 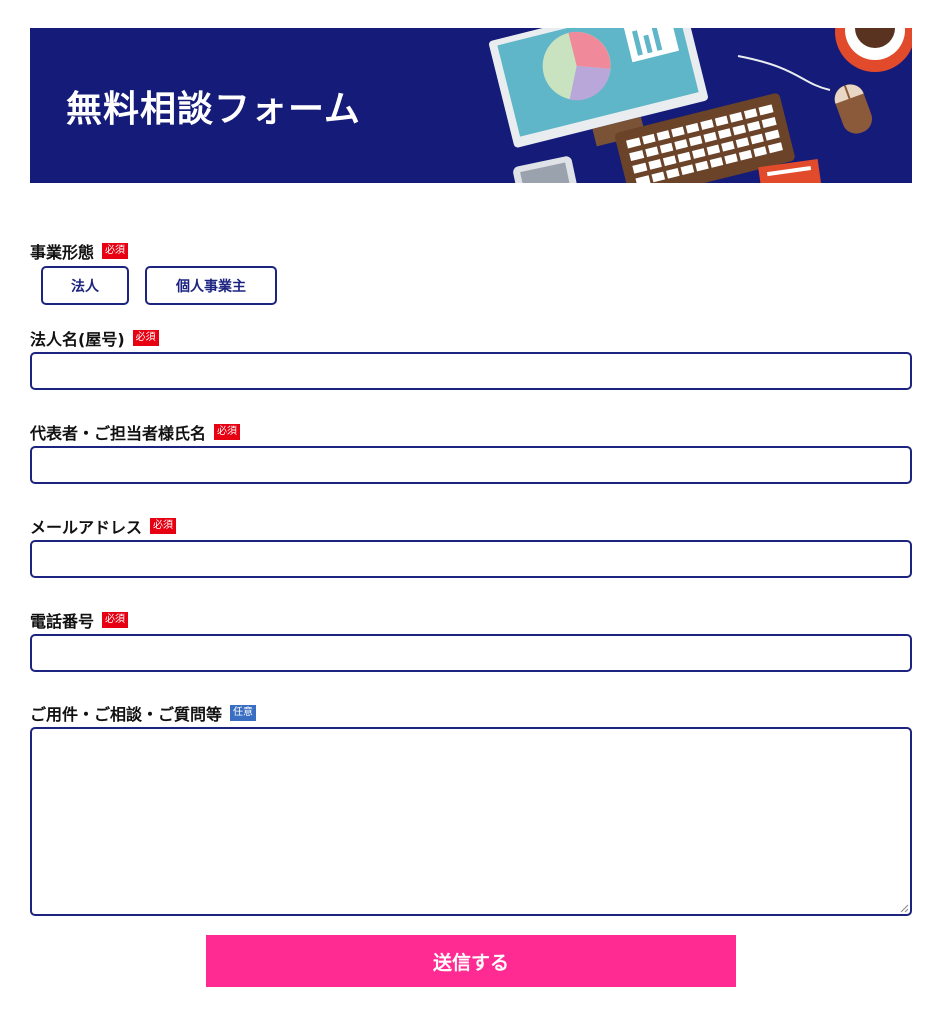 I want to click on page-title: 無料相談フォーム, so click(x=213, y=109).